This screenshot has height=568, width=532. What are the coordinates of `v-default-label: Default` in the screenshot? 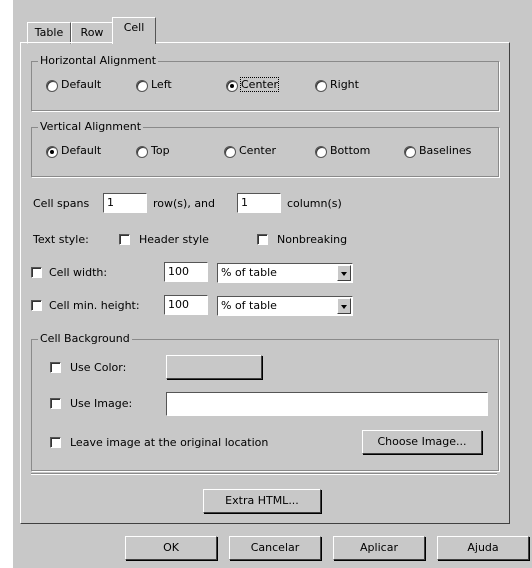 It's located at (81, 150).